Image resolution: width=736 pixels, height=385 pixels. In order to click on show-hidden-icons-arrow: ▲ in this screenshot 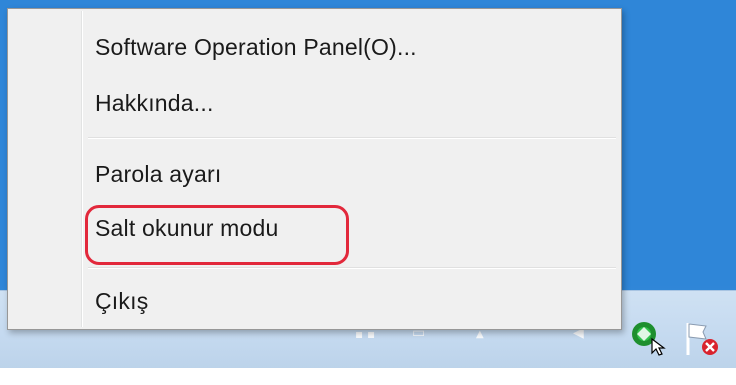, I will do `click(480, 334)`.